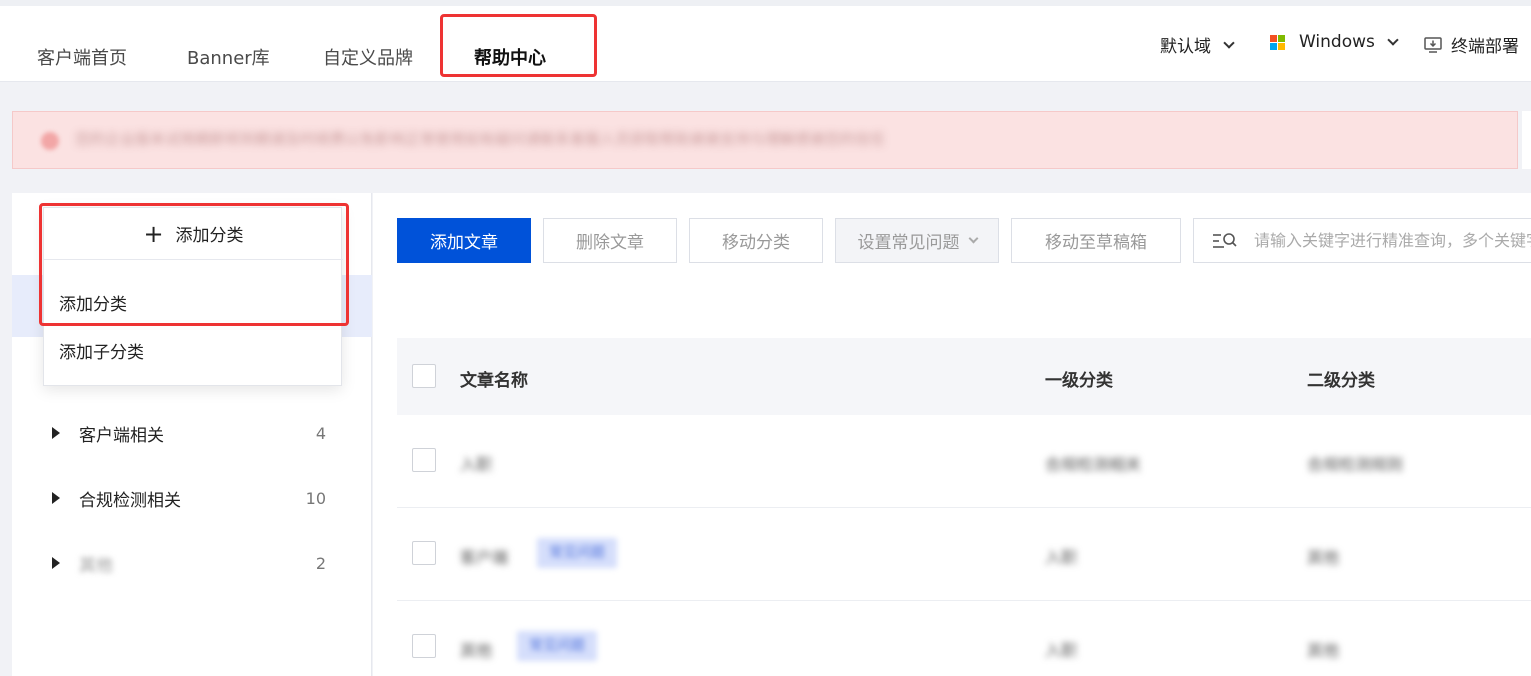 This screenshot has height=676, width=1531. What do you see at coordinates (192, 433) in the screenshot?
I see `category-item: 客户端相关 4` at bounding box center [192, 433].